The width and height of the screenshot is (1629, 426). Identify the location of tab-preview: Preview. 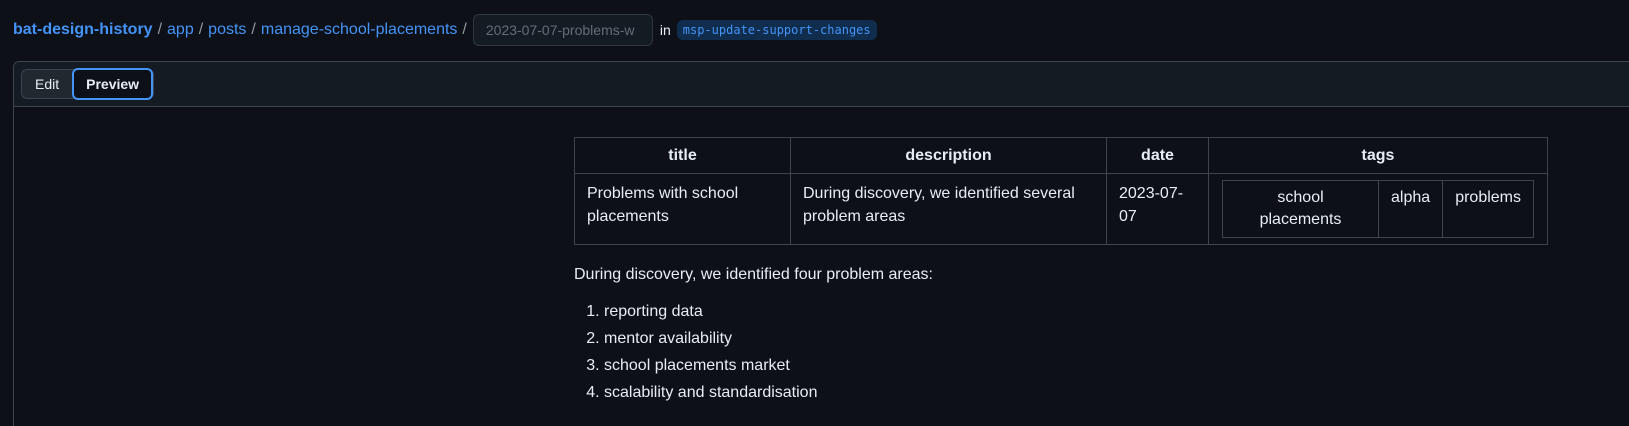
(113, 84).